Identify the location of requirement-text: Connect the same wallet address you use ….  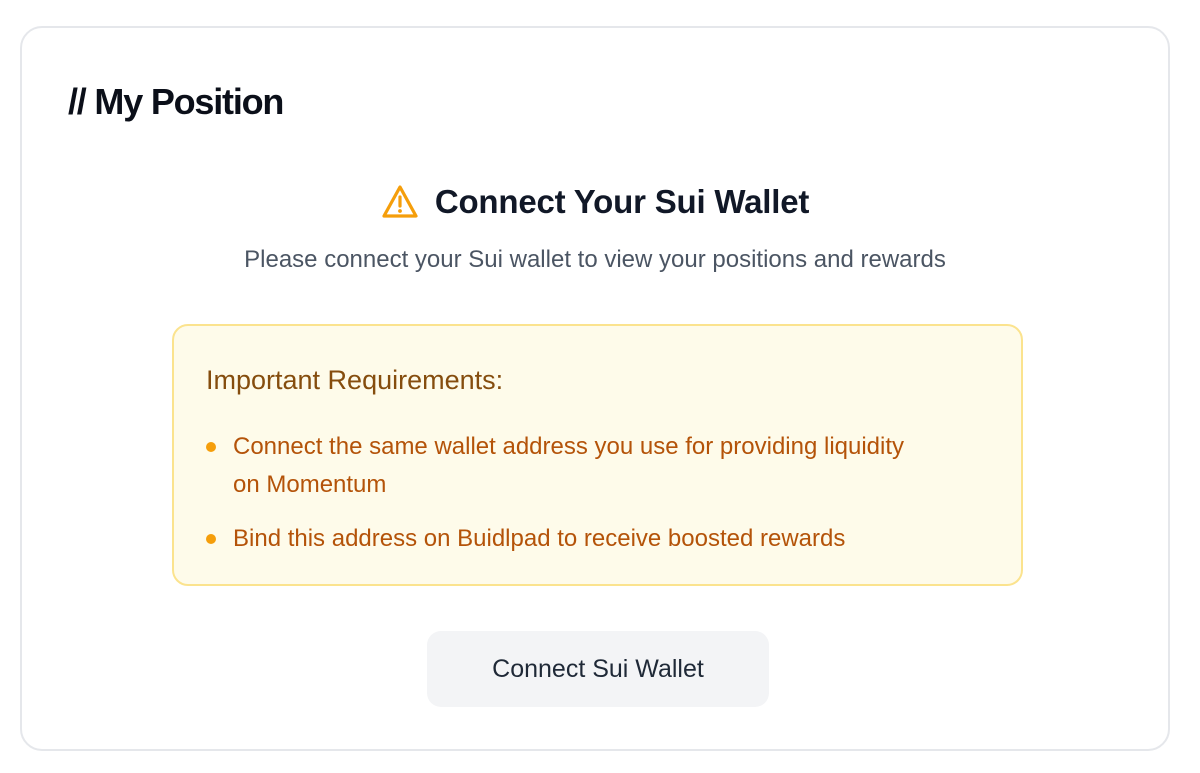
(569, 465).